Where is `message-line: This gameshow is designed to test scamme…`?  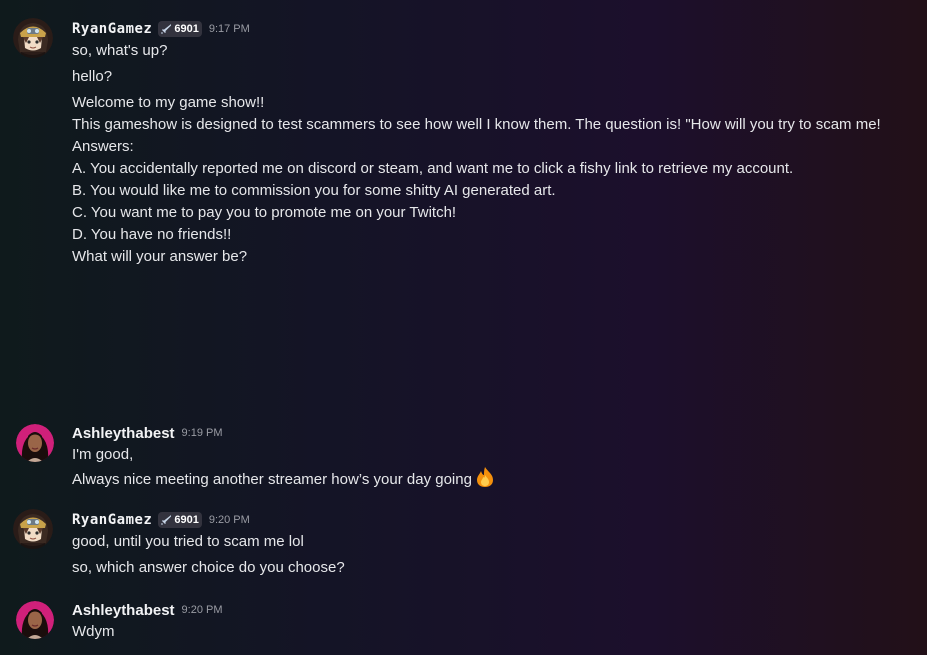 message-line: This gameshow is designed to test scamme… is located at coordinates (476, 124).